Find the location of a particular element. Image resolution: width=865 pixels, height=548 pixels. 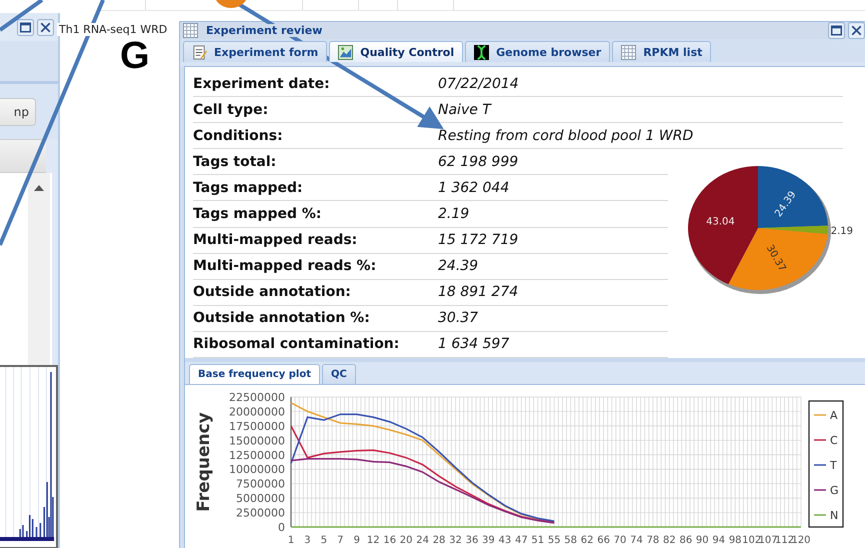

x-tick-label: 32 is located at coordinates (455, 540).